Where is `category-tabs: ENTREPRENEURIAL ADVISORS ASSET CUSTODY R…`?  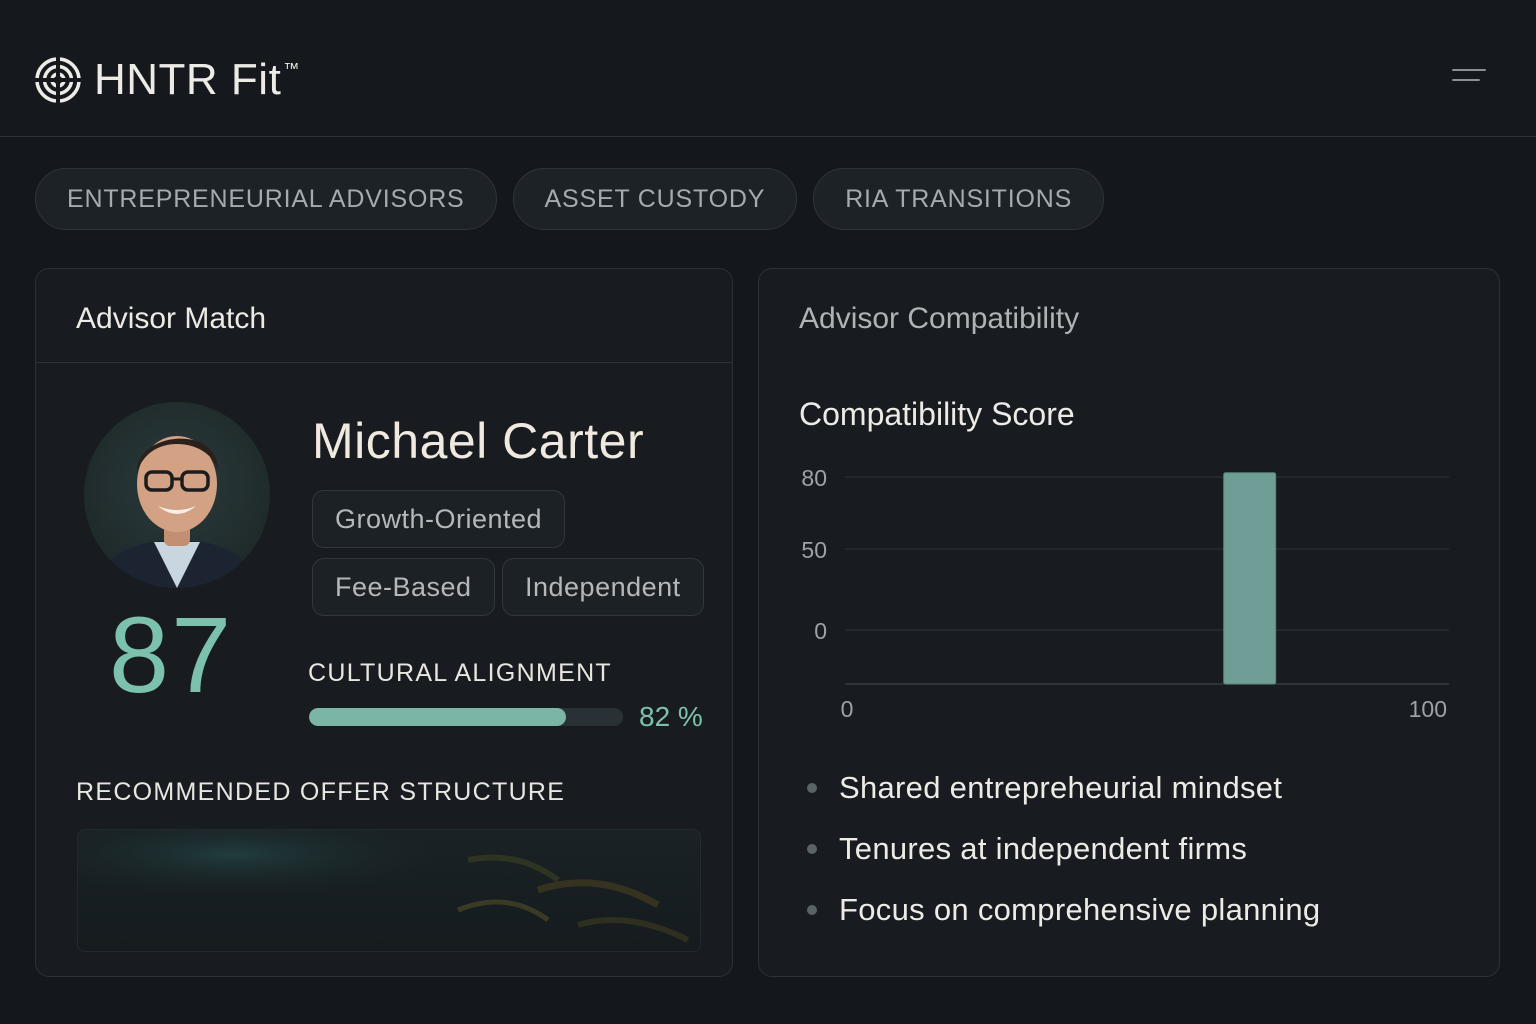
category-tabs: ENTREPRENEURIAL ADVISORS ASSET CUSTODY R… is located at coordinates (570, 199).